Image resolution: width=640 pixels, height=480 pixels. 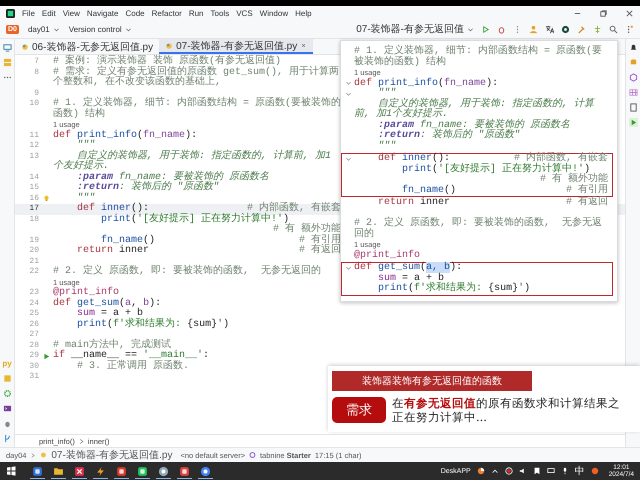 I want to click on pie-chart-icon, so click(x=480, y=471).